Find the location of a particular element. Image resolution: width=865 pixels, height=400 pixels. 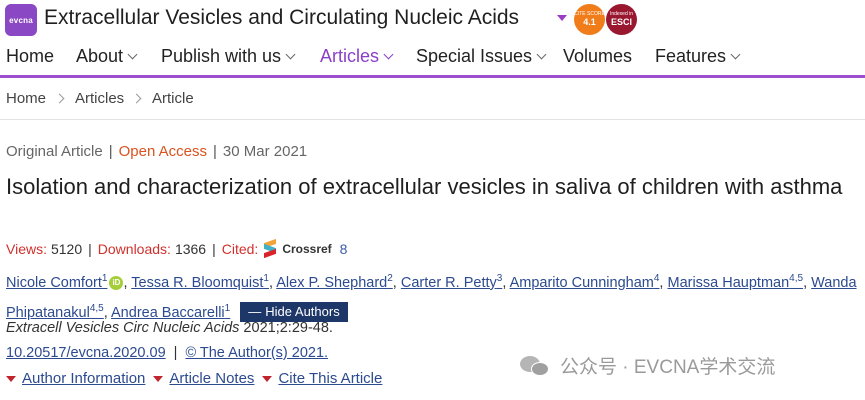

article-type: Original Article is located at coordinates (54, 151).